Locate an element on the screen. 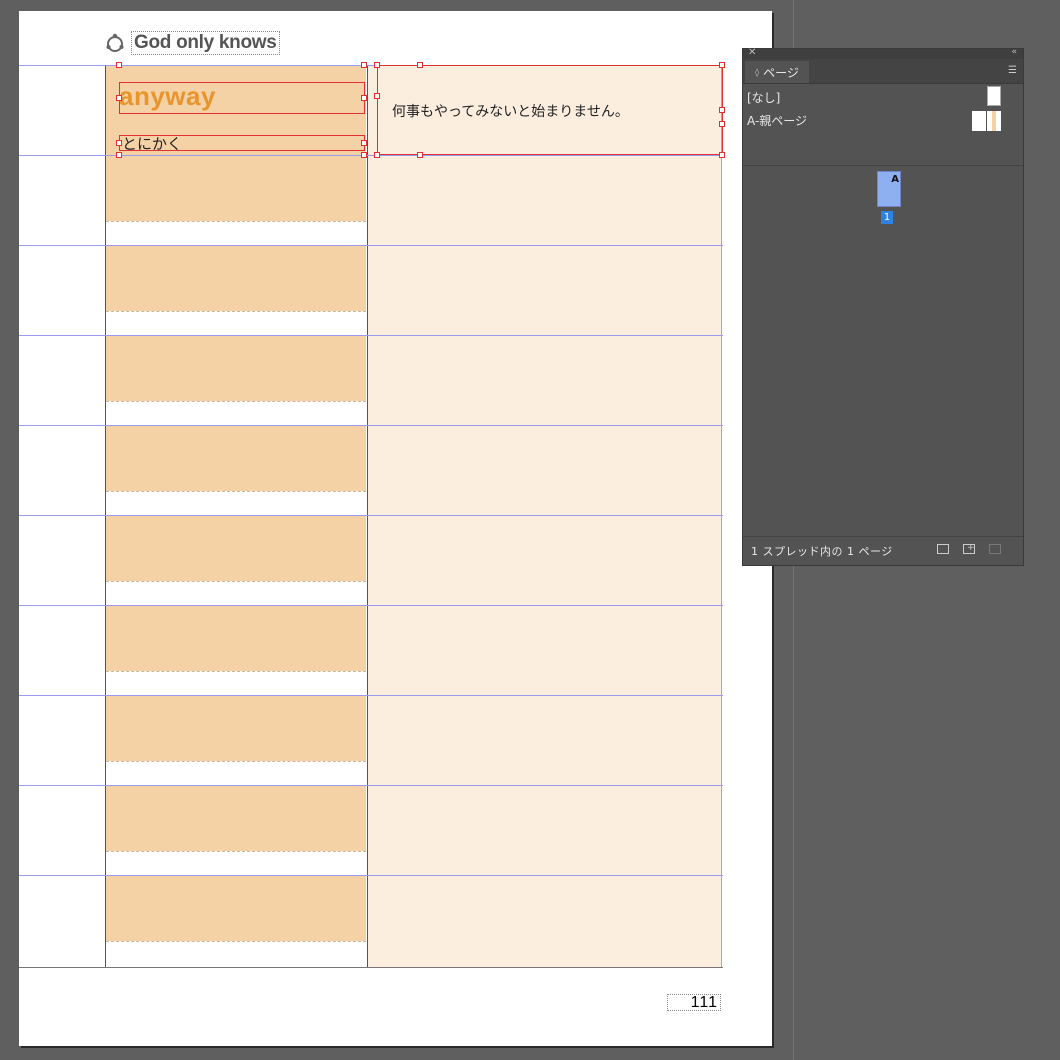 The height and width of the screenshot is (1060, 1060). page-count-text: 1 スプレッド内の 1 ページ is located at coordinates (822, 551).